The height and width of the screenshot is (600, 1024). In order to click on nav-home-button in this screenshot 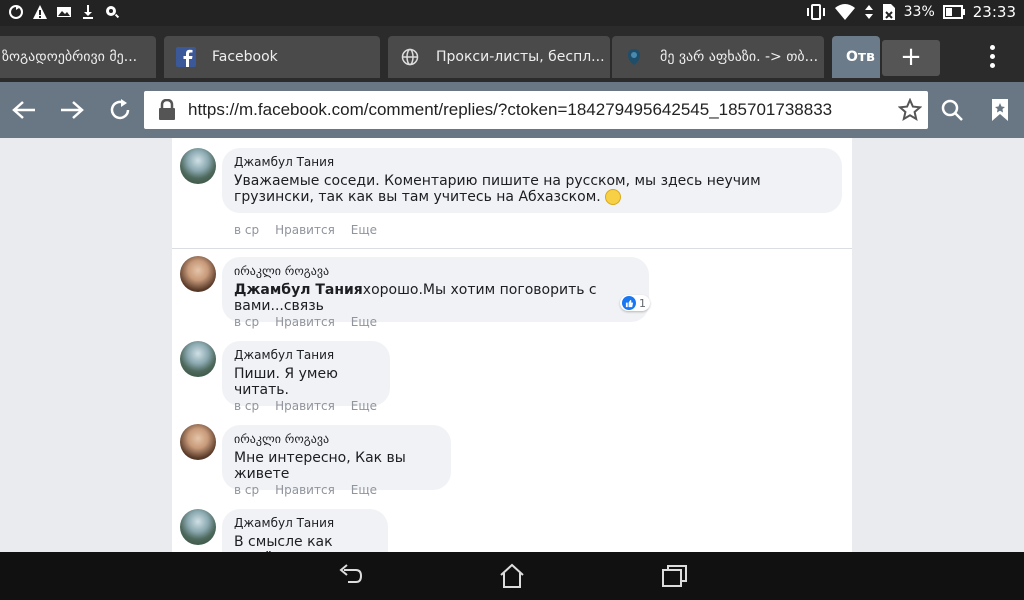, I will do `click(512, 576)`.